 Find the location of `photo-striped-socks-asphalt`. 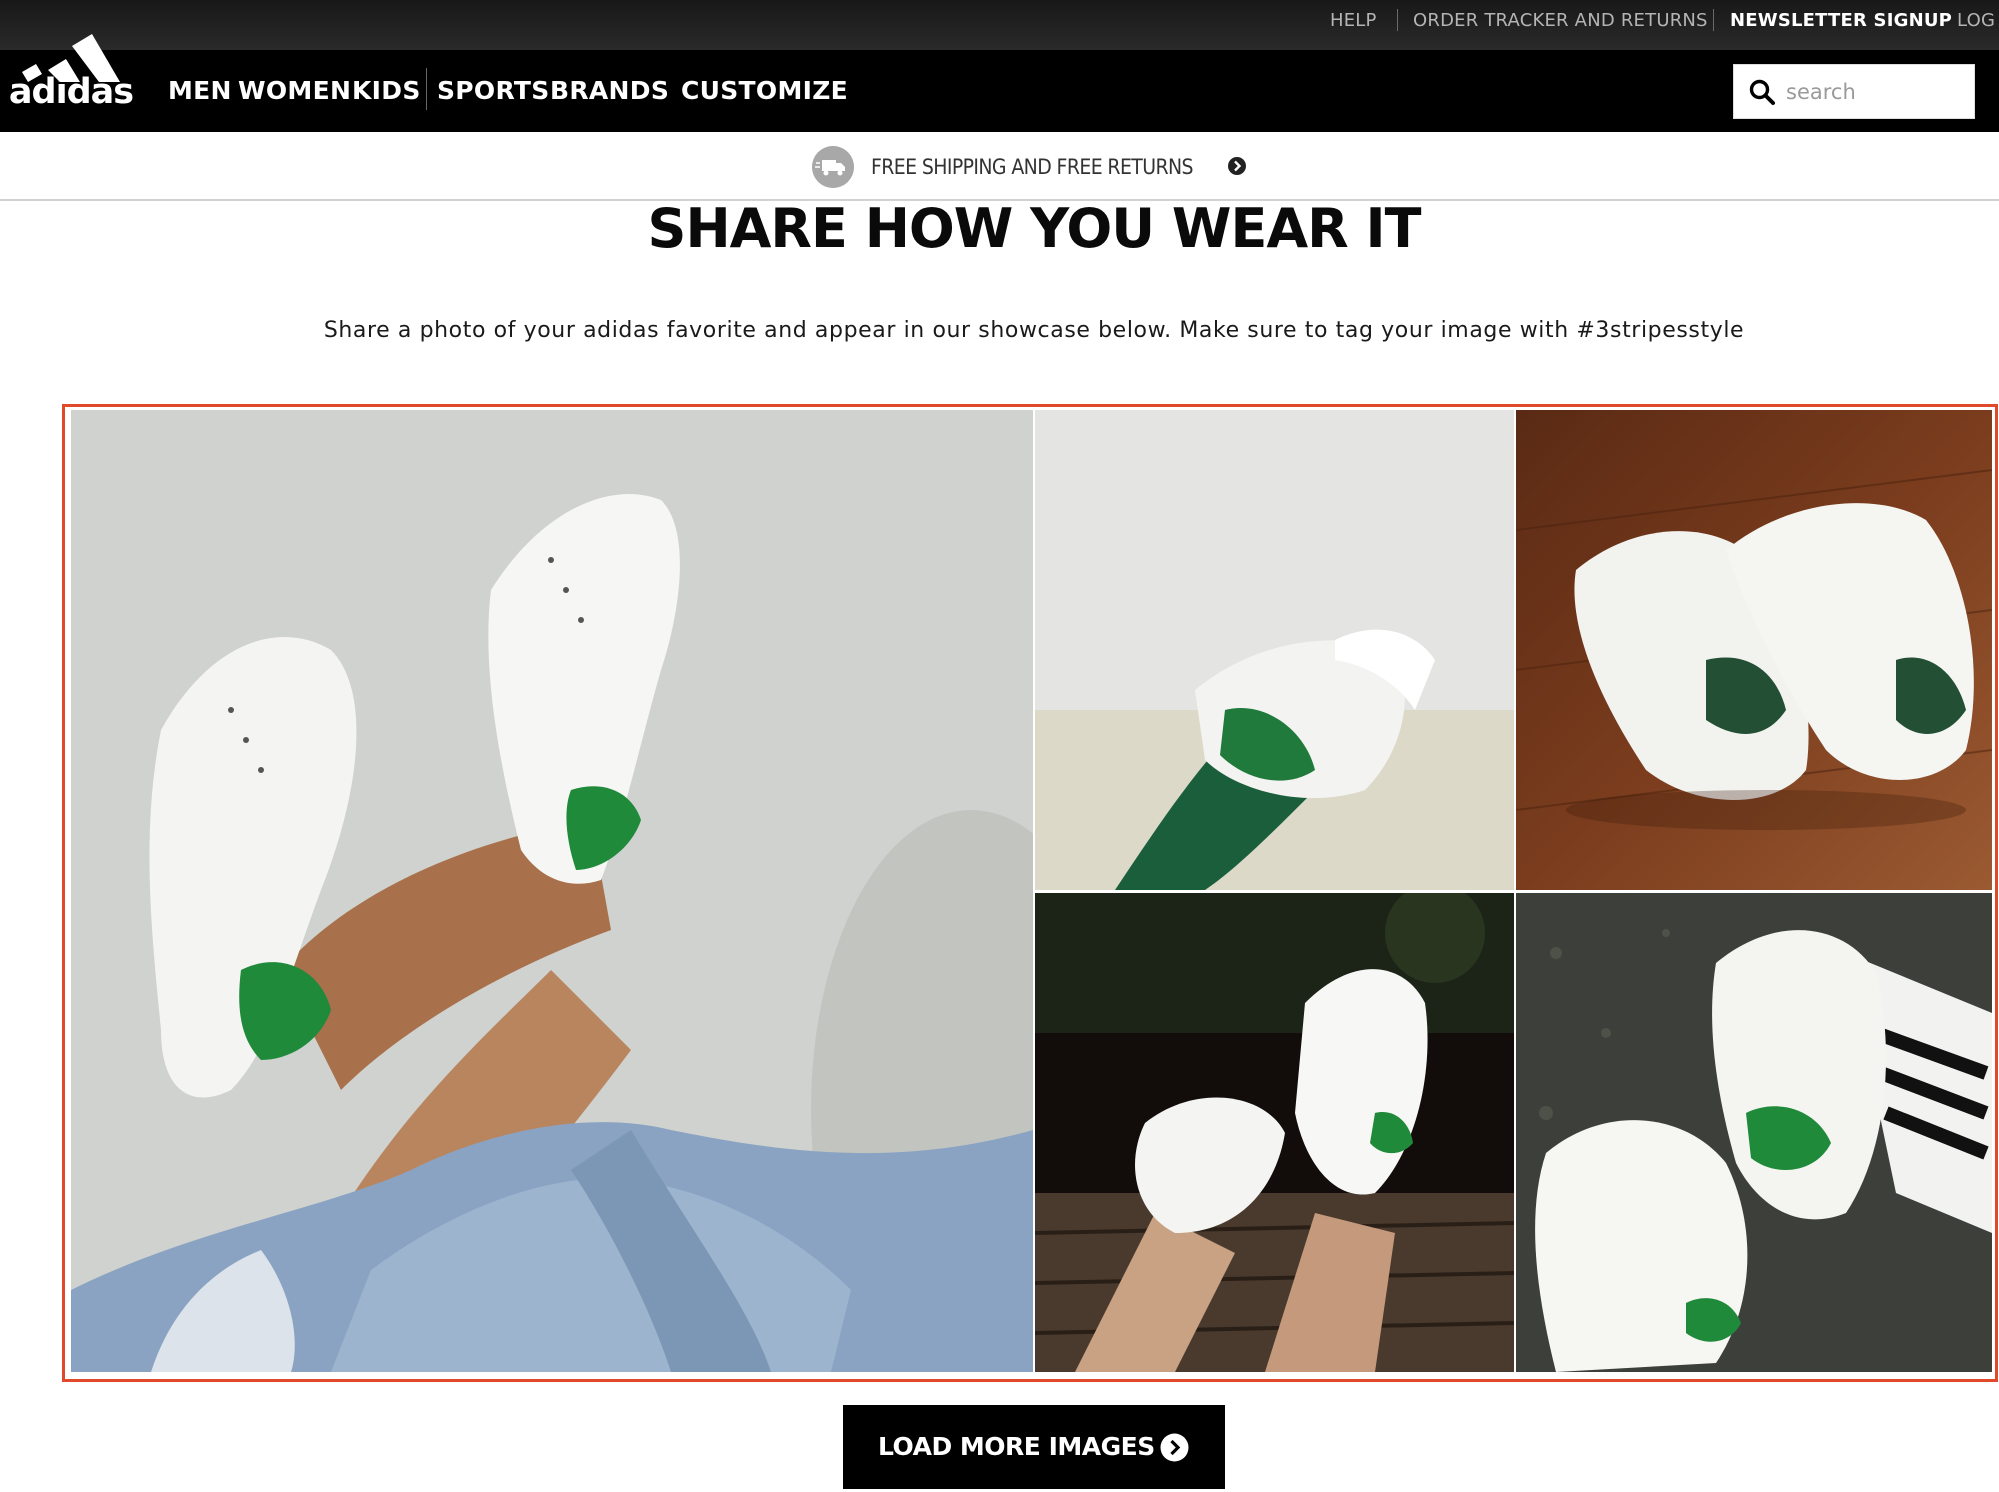

photo-striped-socks-asphalt is located at coordinates (1754, 1132).